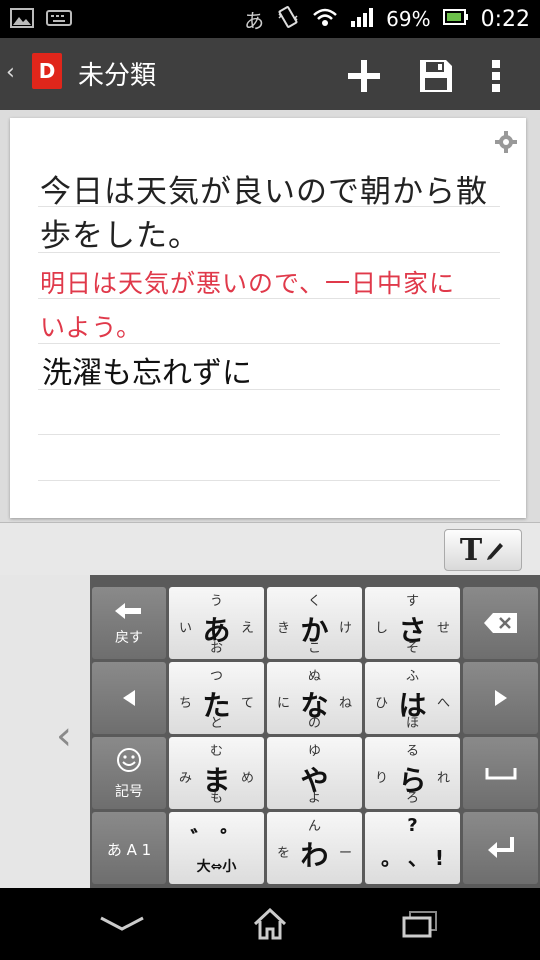  I want to click on enter-key, so click(500, 848).